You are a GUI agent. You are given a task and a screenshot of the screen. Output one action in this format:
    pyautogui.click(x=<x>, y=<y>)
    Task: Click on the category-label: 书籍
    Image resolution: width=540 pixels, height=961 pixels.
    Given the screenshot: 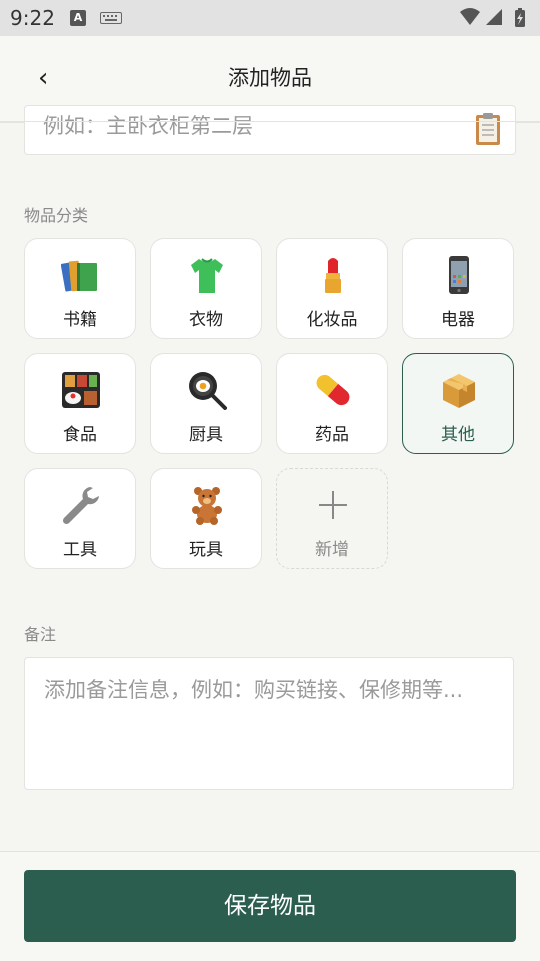 What is the action you would take?
    pyautogui.click(x=80, y=320)
    